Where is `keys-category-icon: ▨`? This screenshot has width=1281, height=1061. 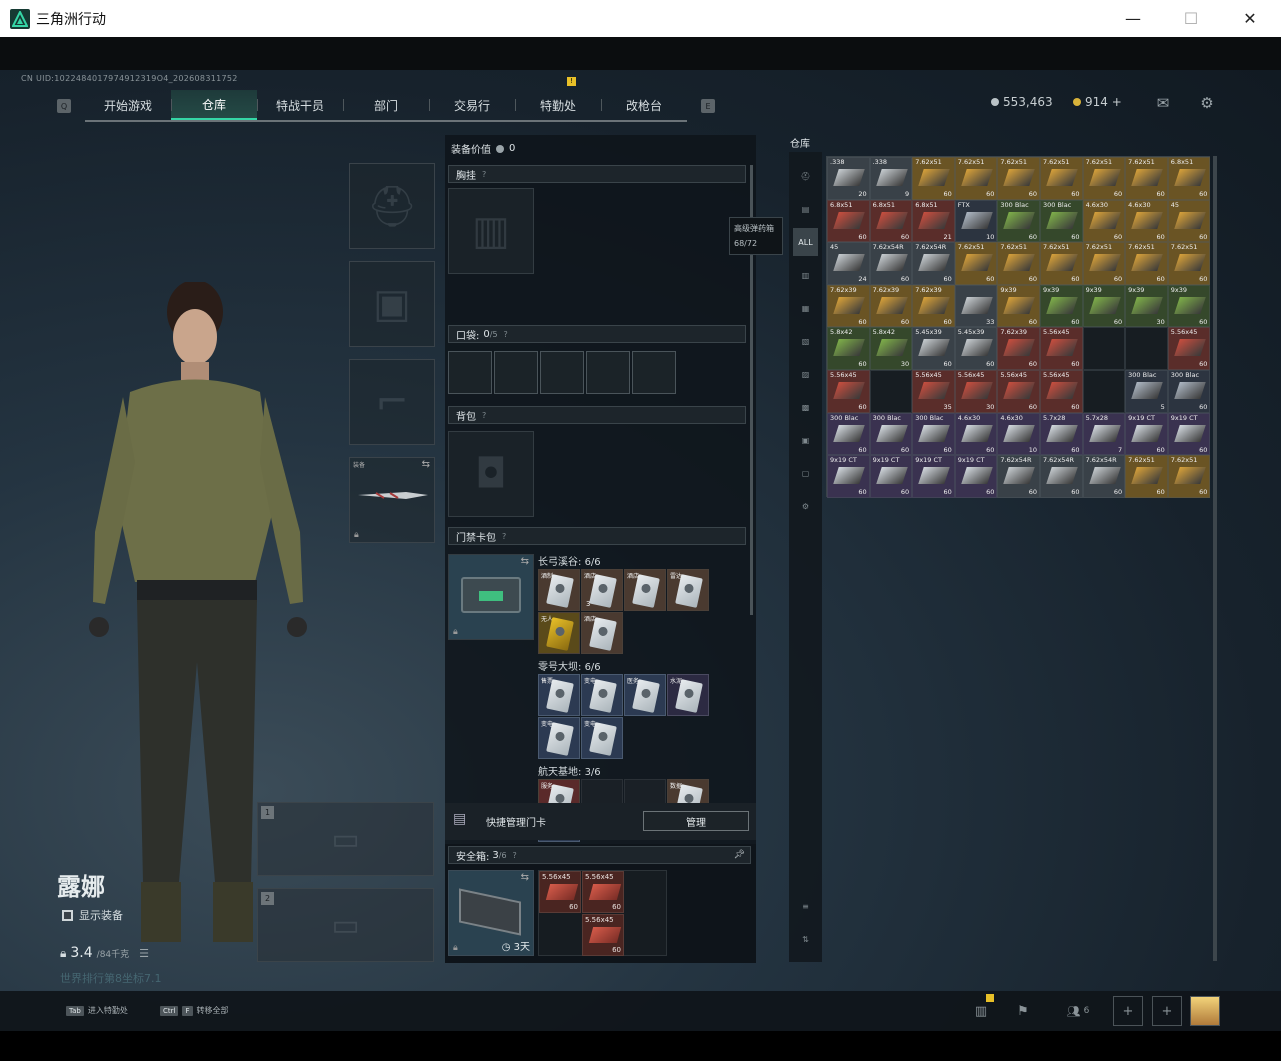 keys-category-icon: ▨ is located at coordinates (805, 374).